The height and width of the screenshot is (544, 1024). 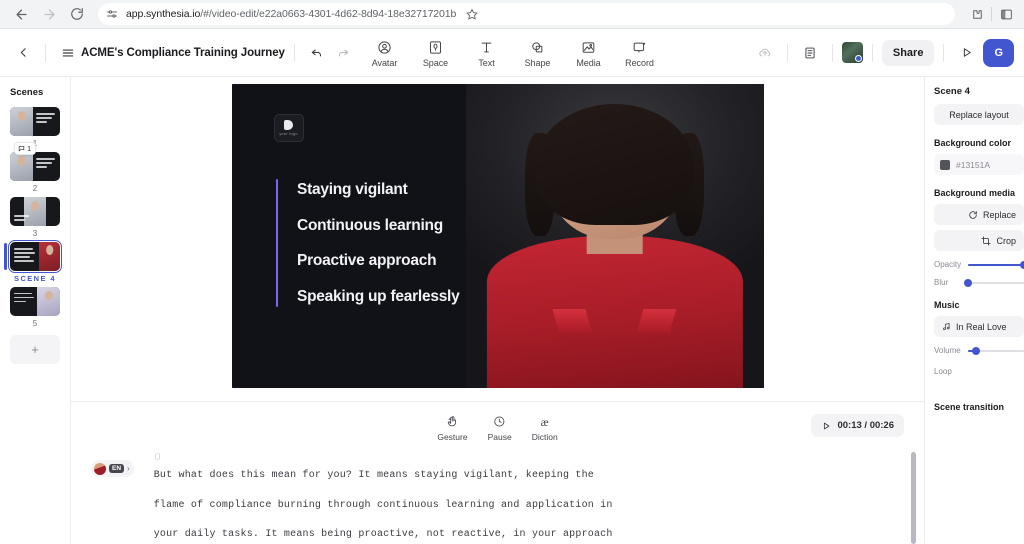 I want to click on script-scrollbar, so click(x=913, y=498).